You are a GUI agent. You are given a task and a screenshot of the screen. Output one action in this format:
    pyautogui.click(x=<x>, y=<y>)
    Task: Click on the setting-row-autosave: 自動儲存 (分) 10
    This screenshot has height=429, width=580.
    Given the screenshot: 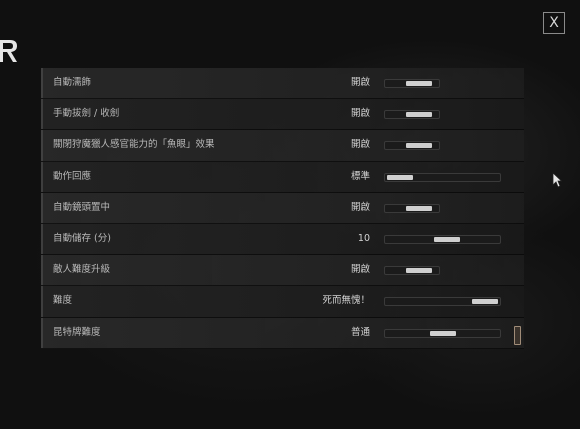 What is the action you would take?
    pyautogui.click(x=282, y=239)
    